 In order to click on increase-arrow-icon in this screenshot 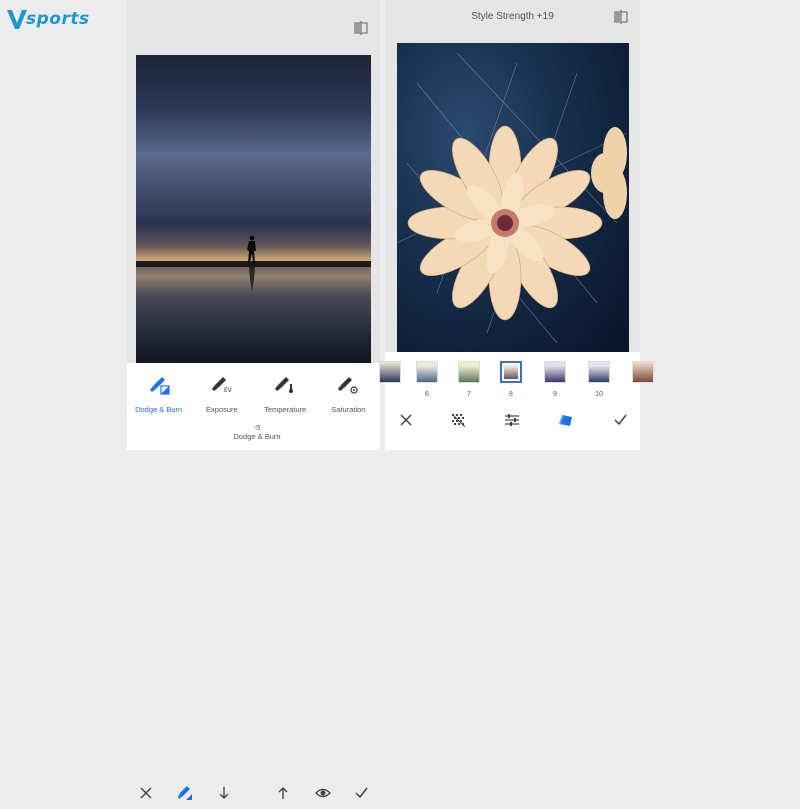, I will do `click(283, 793)`.